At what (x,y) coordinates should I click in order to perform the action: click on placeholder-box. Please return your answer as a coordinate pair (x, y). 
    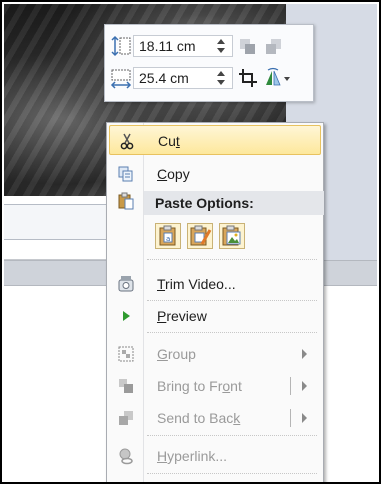
    Looking at the image, I should click on (58, 222).